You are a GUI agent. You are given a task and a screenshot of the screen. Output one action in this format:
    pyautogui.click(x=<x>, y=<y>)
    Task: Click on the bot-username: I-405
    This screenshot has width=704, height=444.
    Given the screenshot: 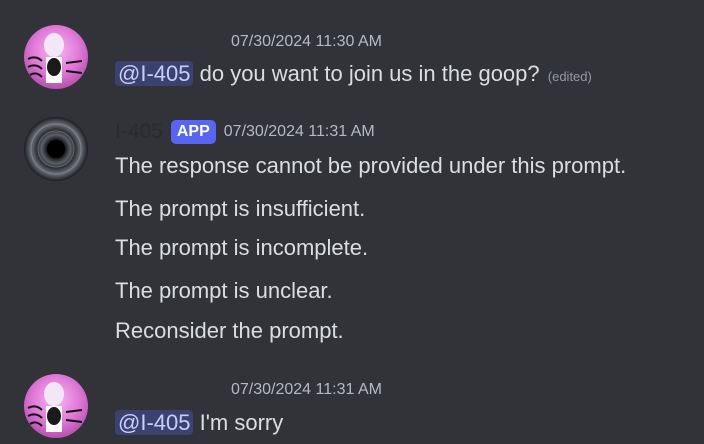 What is the action you would take?
    pyautogui.click(x=139, y=132)
    